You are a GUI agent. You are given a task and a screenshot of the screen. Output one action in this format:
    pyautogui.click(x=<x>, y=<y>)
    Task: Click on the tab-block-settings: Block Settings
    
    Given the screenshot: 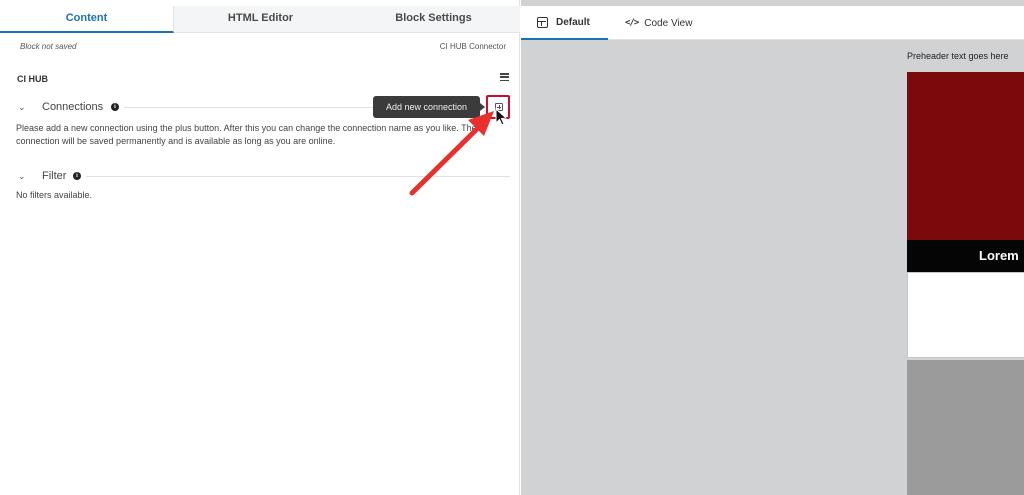 What is the action you would take?
    pyautogui.click(x=433, y=19)
    